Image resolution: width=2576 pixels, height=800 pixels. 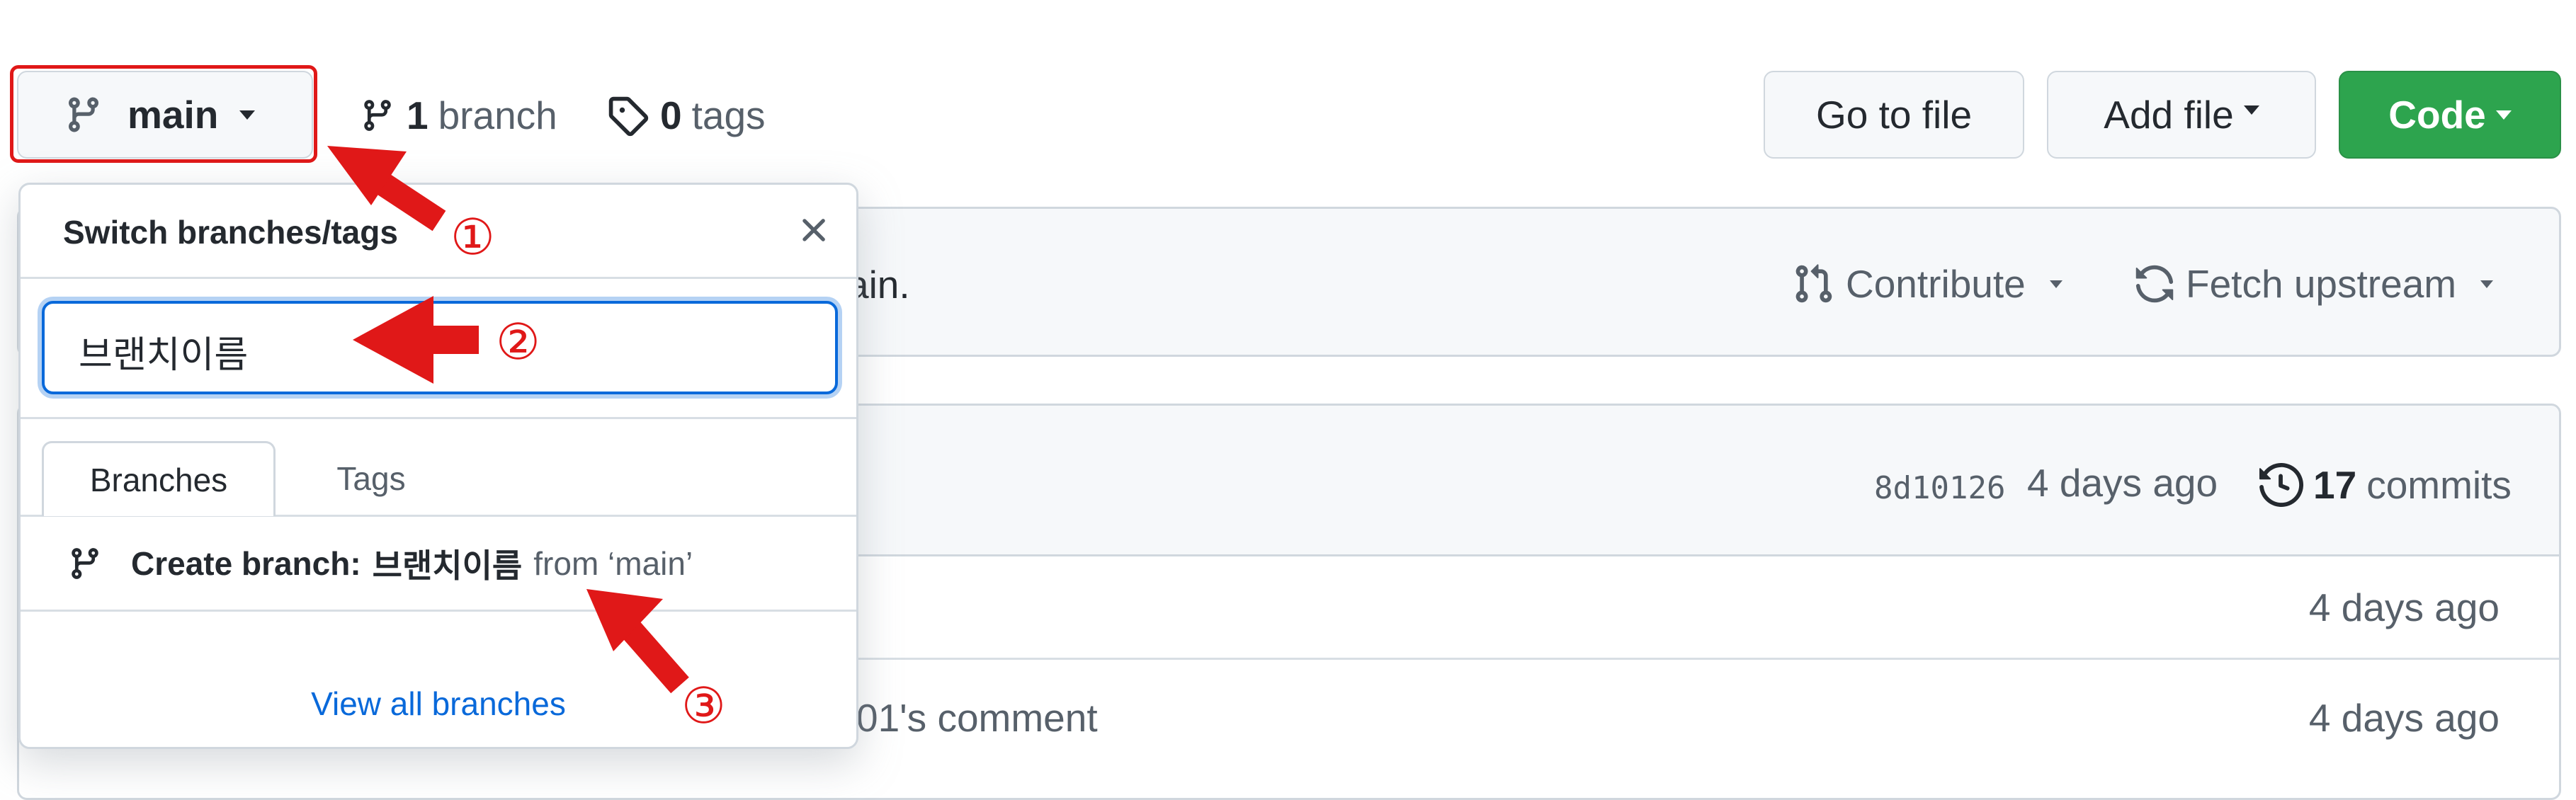 I want to click on annotation-step1: ①, so click(x=472, y=237).